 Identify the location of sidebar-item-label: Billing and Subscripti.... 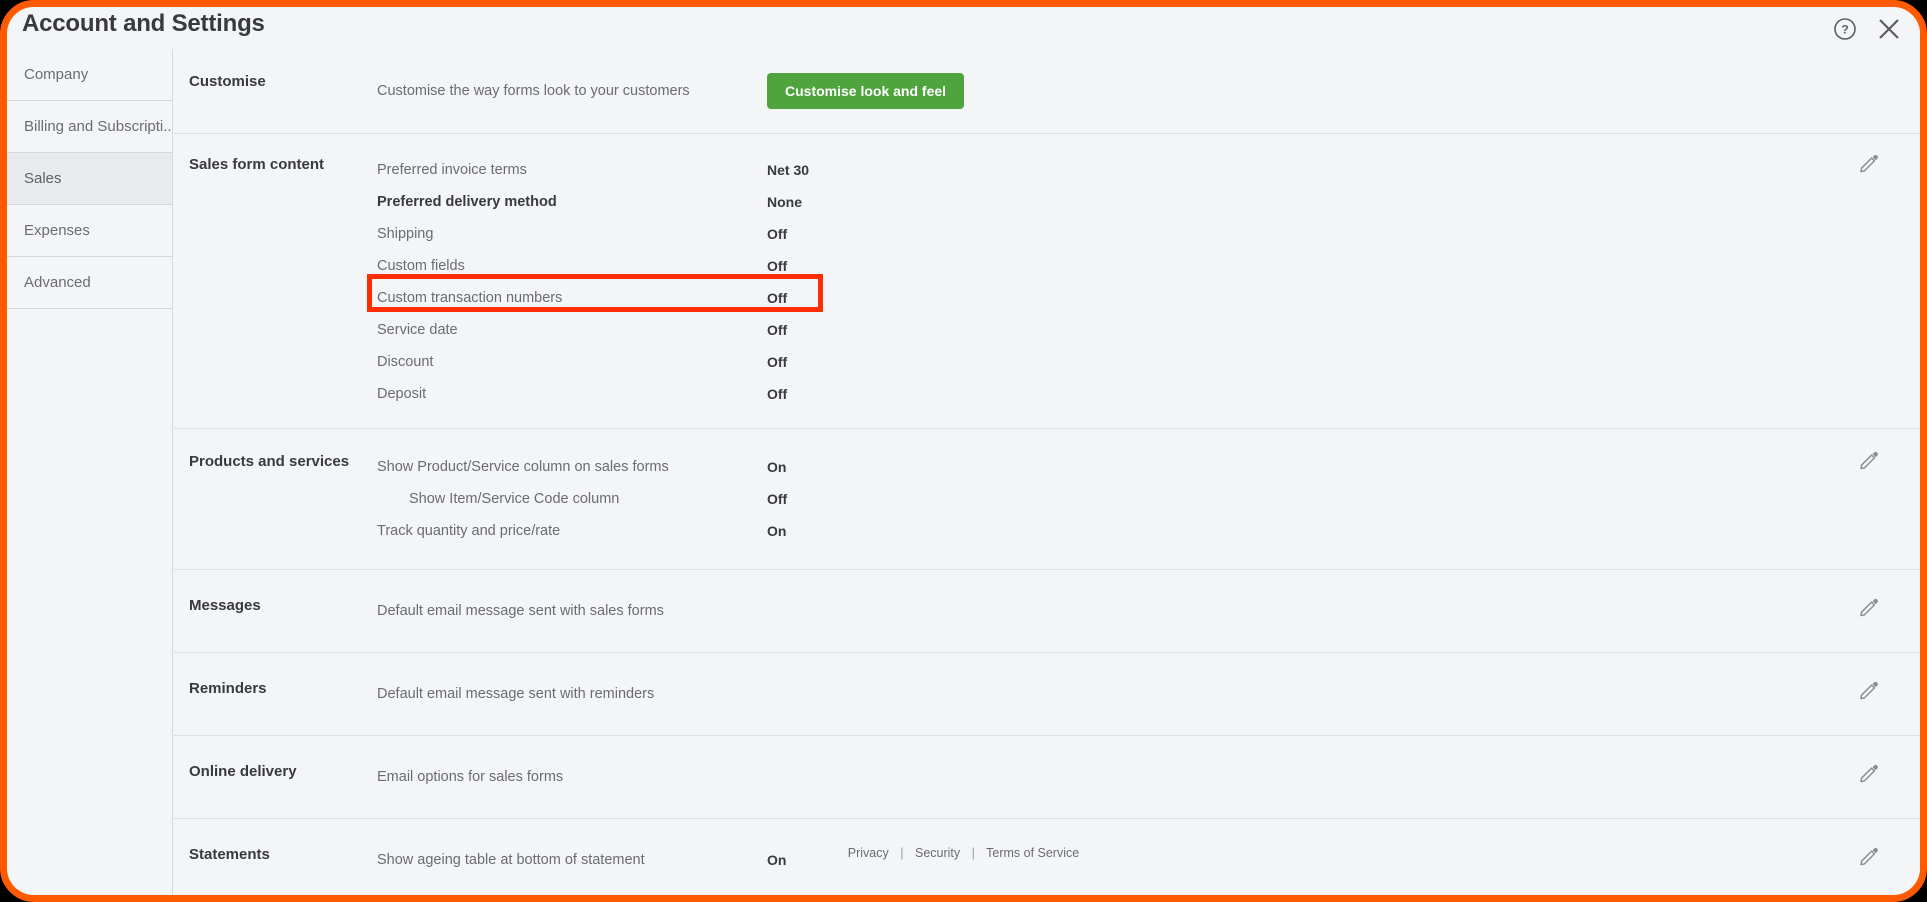
(98, 126).